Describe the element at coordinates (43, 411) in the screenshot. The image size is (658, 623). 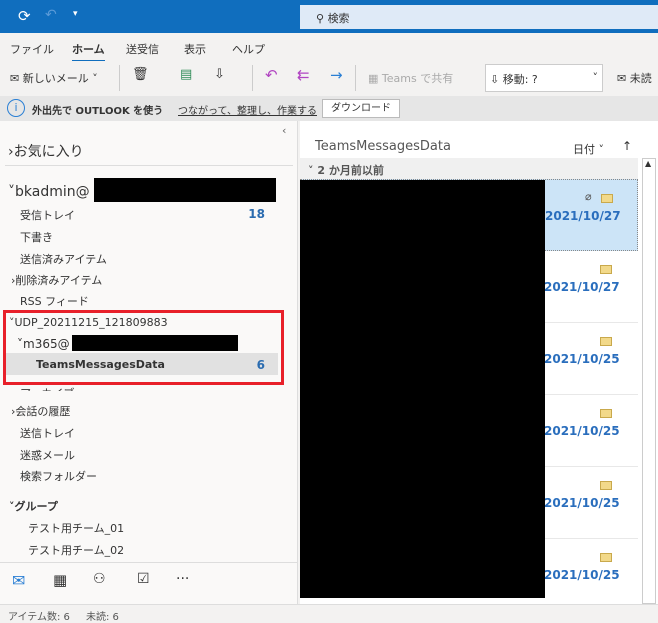
I see `folder-label: 会話の履歴` at that location.